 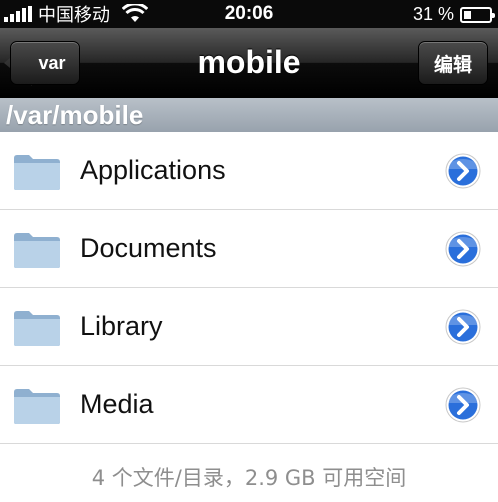 I want to click on page-title: mobile, so click(x=249, y=62).